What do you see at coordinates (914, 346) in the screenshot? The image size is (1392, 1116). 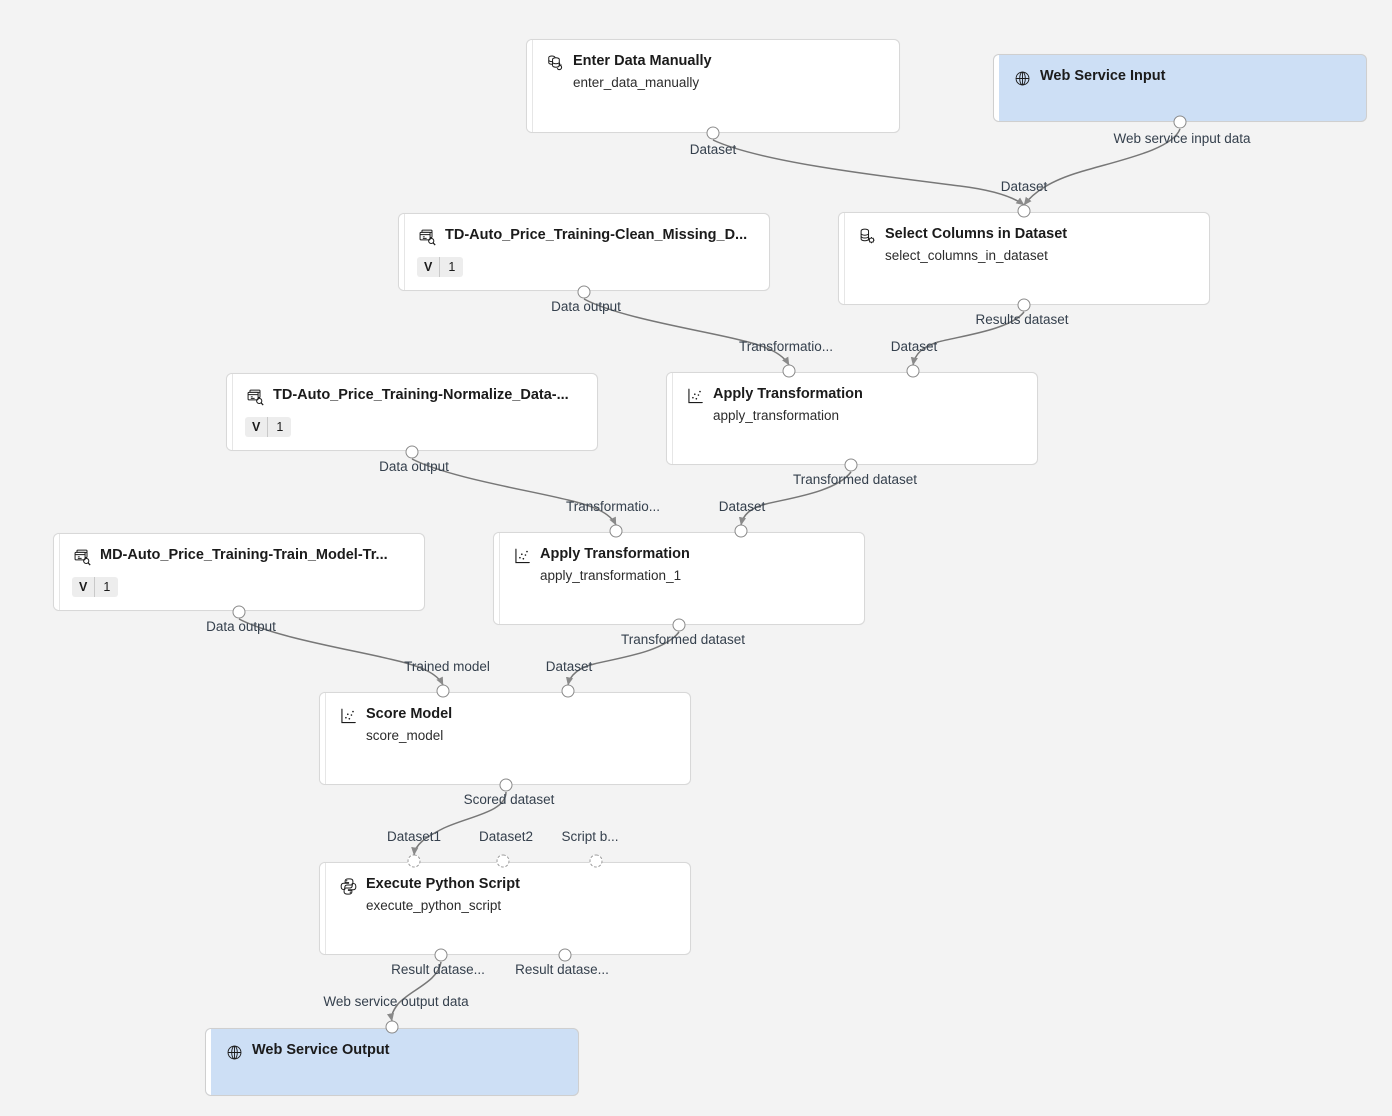 I see `port-label-p_at_in_ds: Dataset` at bounding box center [914, 346].